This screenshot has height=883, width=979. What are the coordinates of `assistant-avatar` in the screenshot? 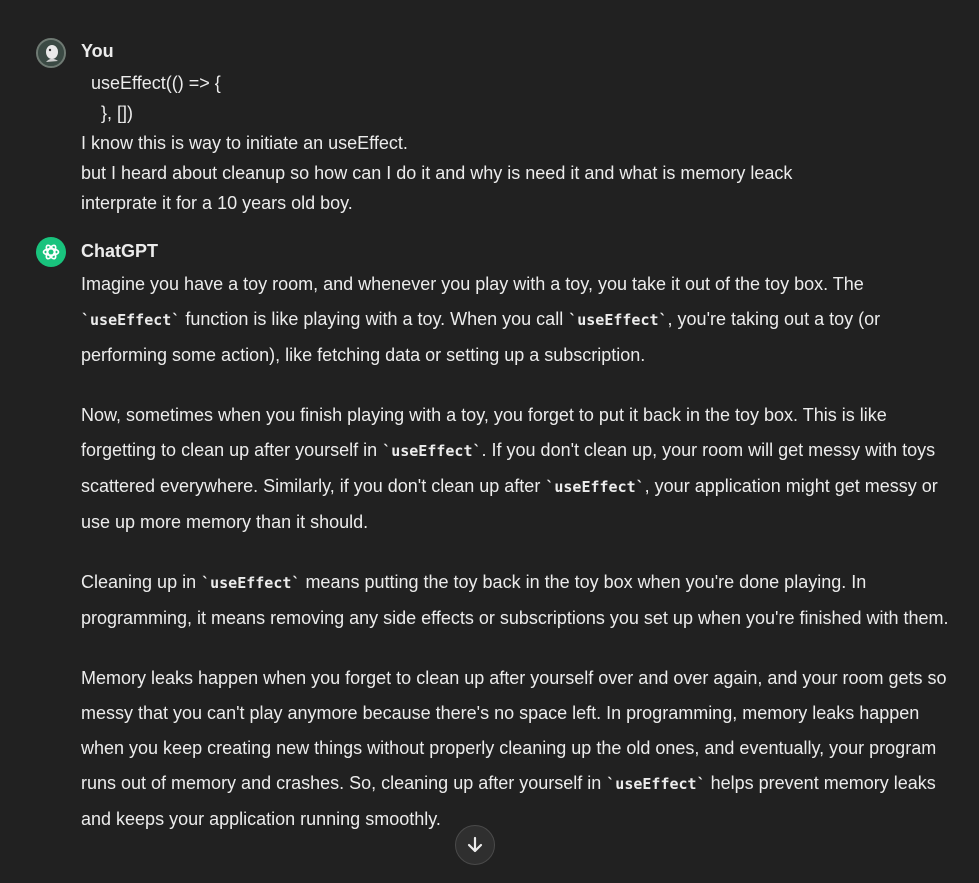 It's located at (51, 252).